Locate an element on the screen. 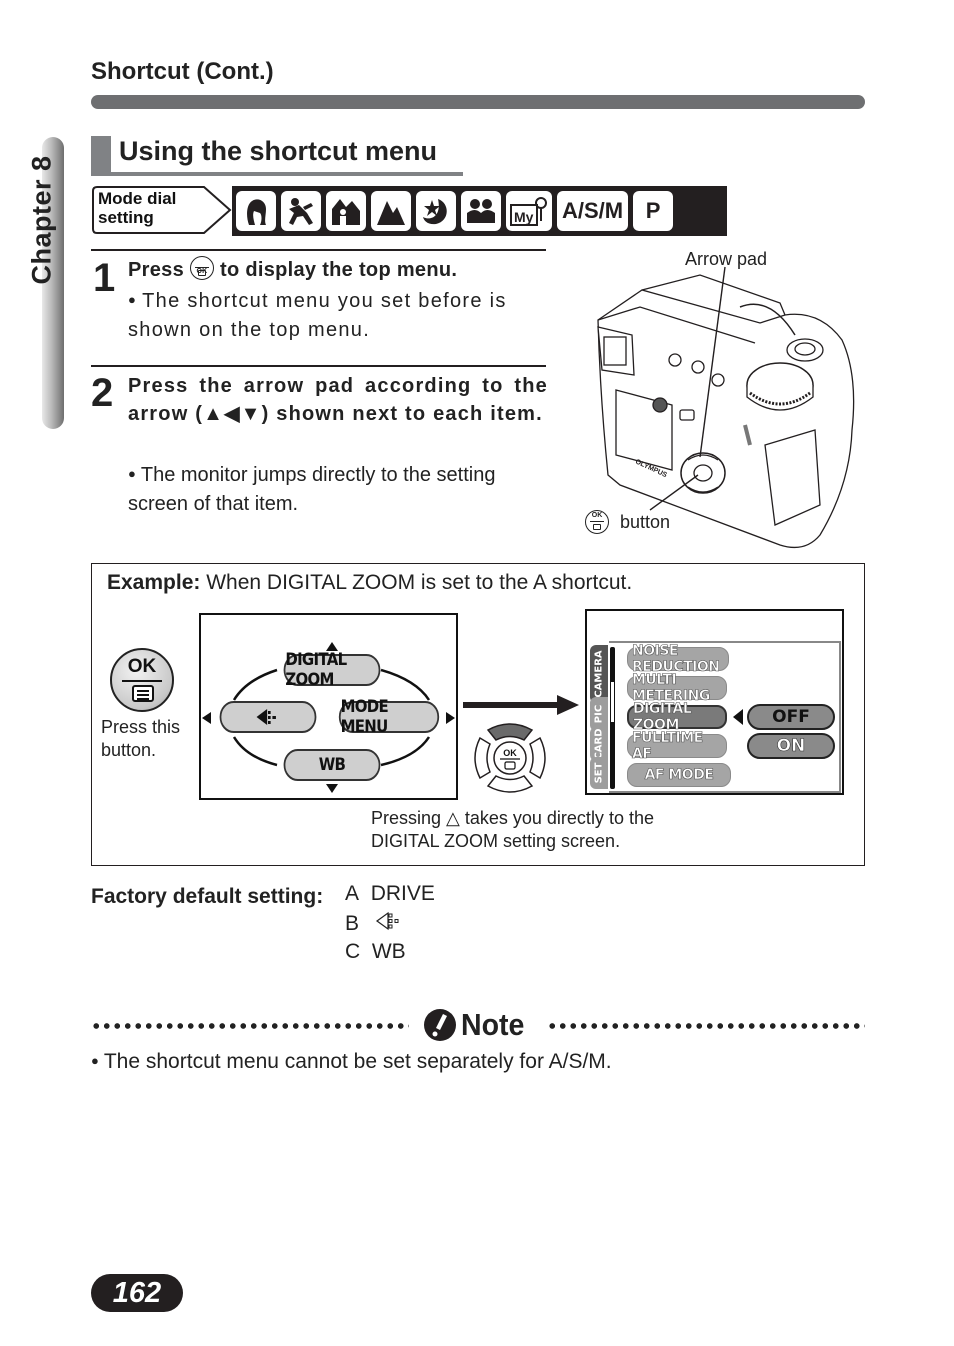  step-title: Press OK to display the top menu. is located at coordinates (292, 270).